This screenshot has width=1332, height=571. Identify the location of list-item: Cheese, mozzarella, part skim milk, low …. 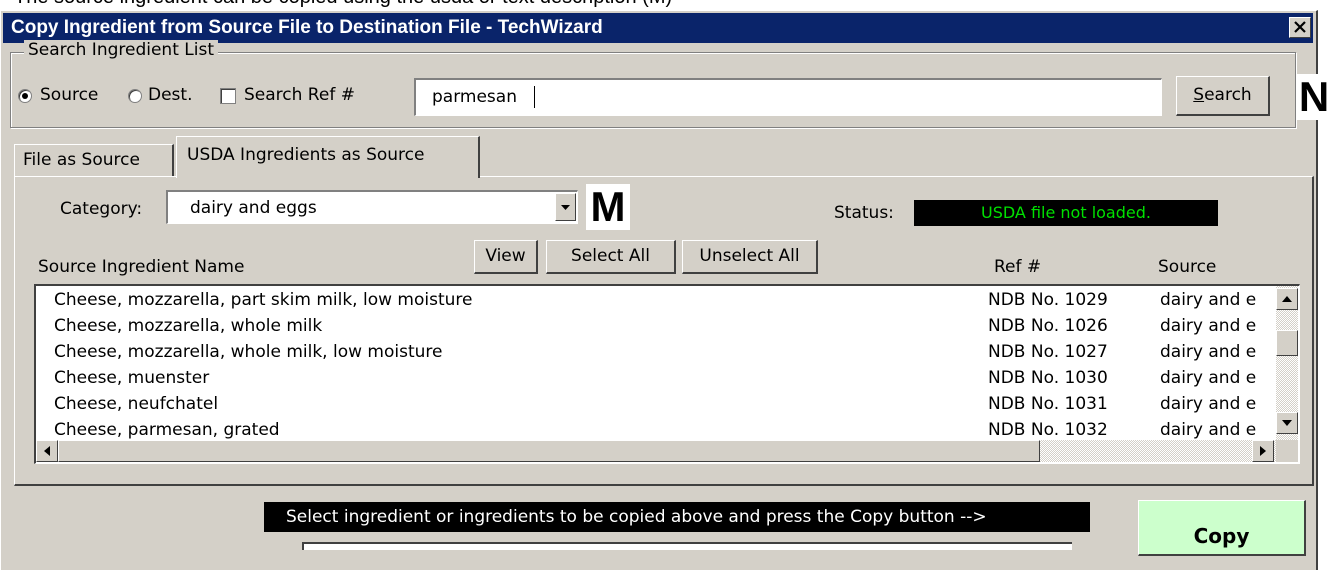
(667, 301).